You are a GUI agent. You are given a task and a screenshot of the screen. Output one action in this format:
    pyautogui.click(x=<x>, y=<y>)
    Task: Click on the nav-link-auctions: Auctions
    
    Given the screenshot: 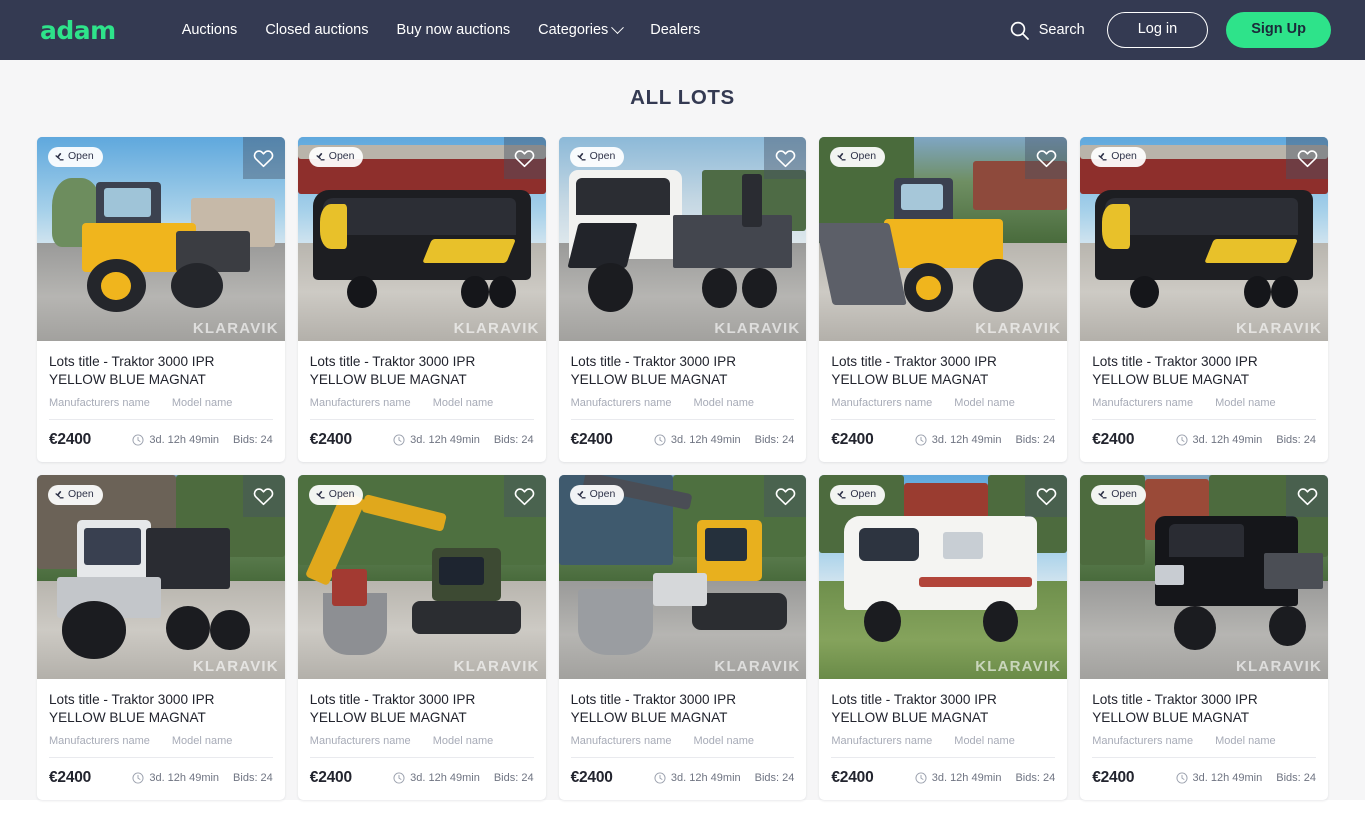 What is the action you would take?
    pyautogui.click(x=210, y=30)
    